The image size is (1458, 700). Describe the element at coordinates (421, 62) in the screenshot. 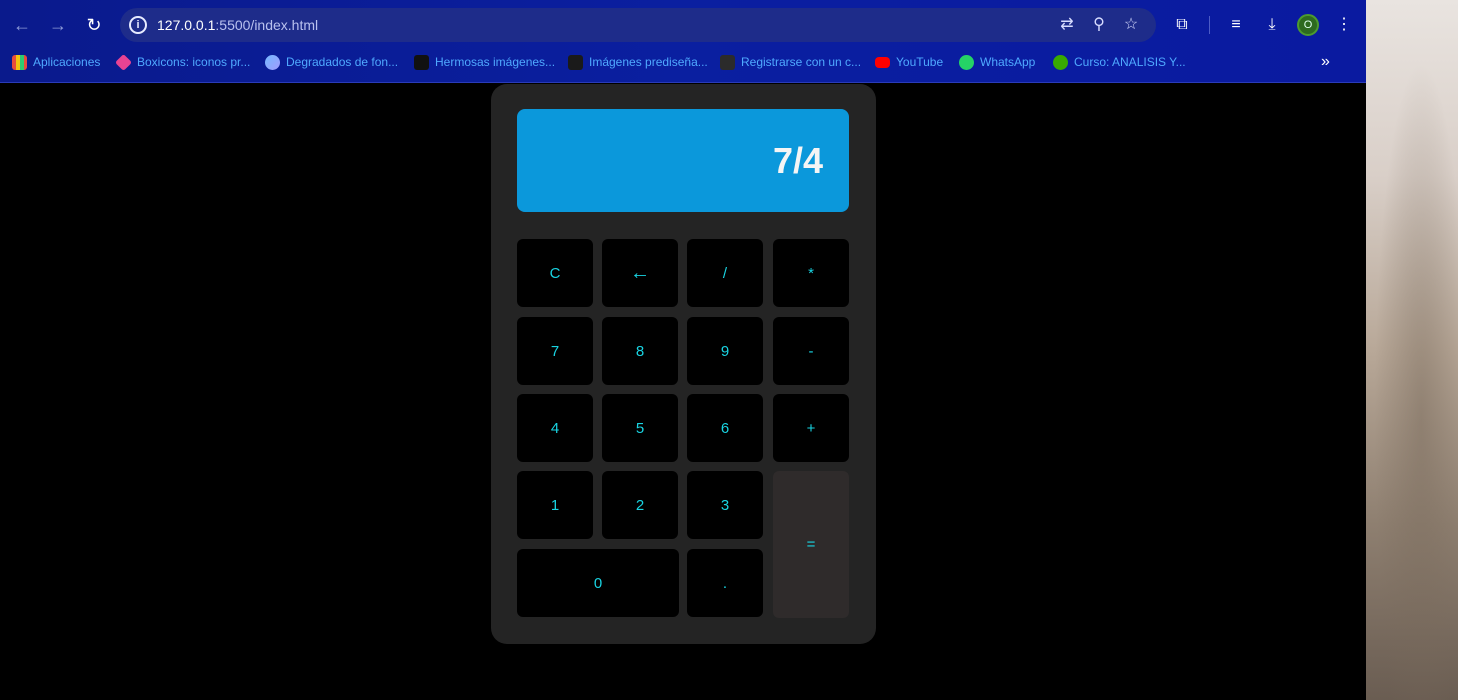

I see `unsplash-icon` at that location.